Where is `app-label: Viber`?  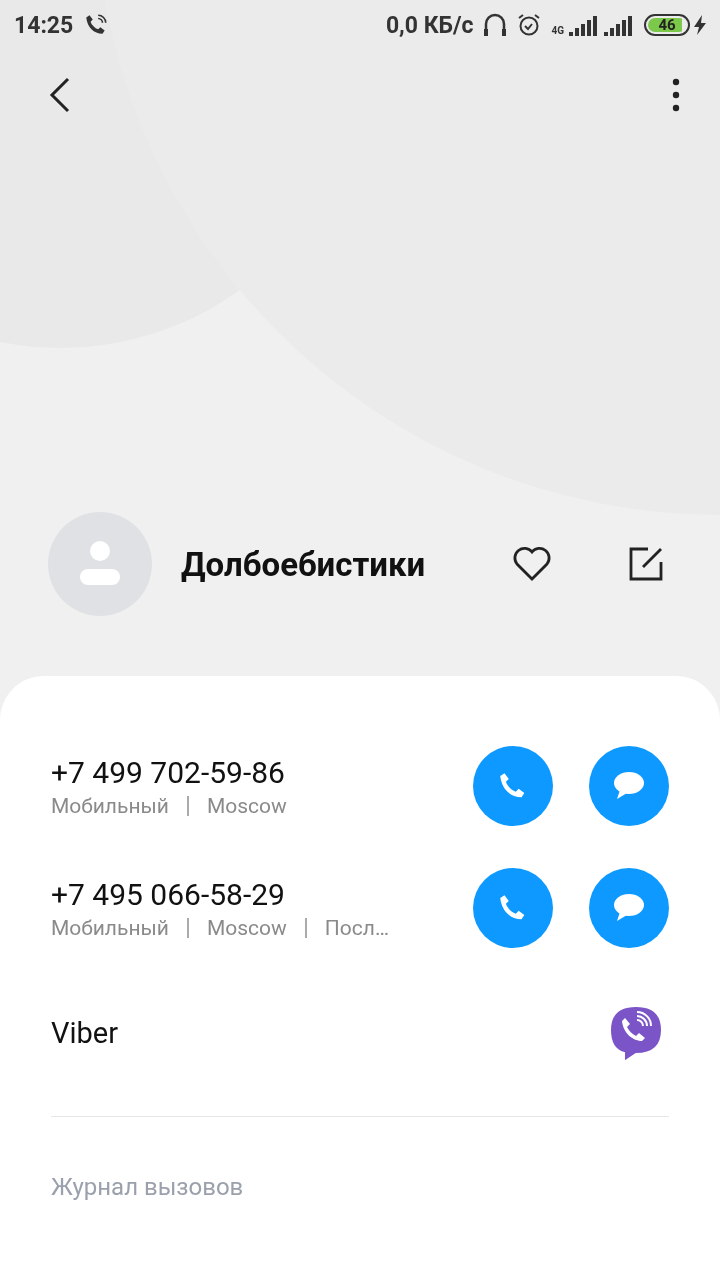 app-label: Viber is located at coordinates (84, 1033).